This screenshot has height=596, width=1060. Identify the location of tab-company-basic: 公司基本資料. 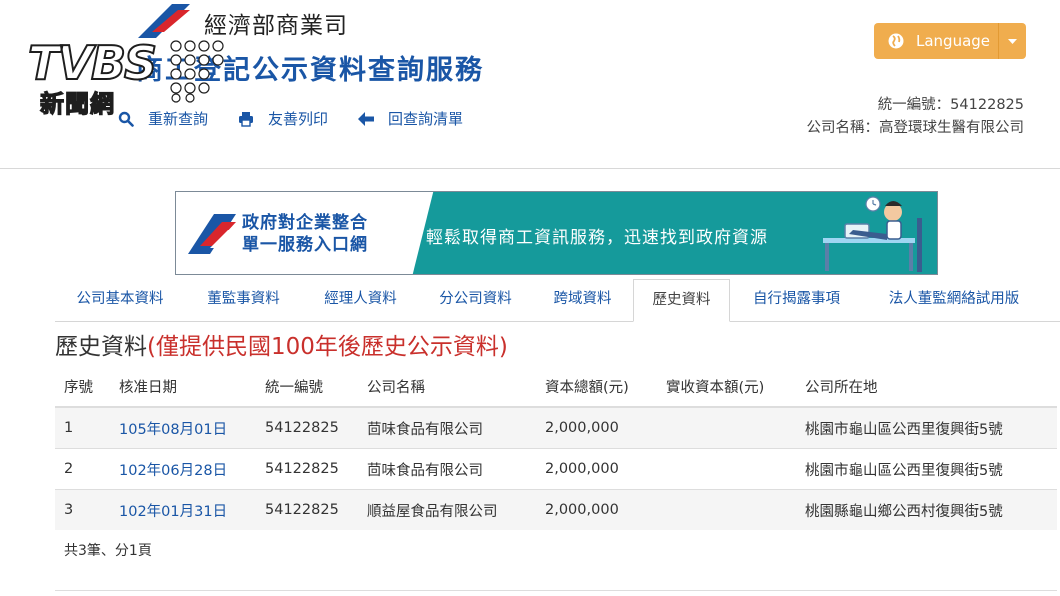
(120, 300).